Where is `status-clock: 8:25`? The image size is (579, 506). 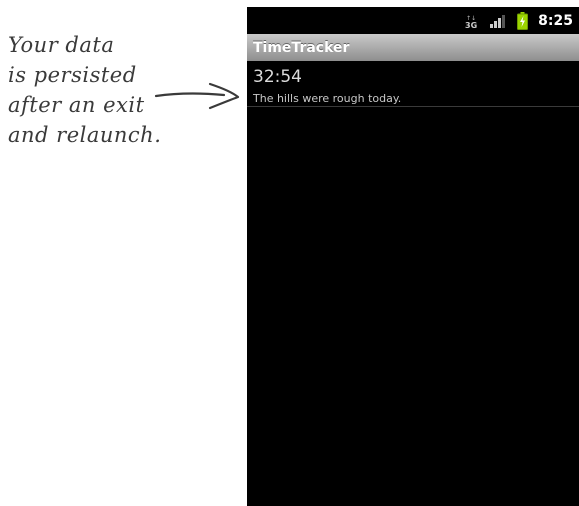
status-clock: 8:25 is located at coordinates (555, 20).